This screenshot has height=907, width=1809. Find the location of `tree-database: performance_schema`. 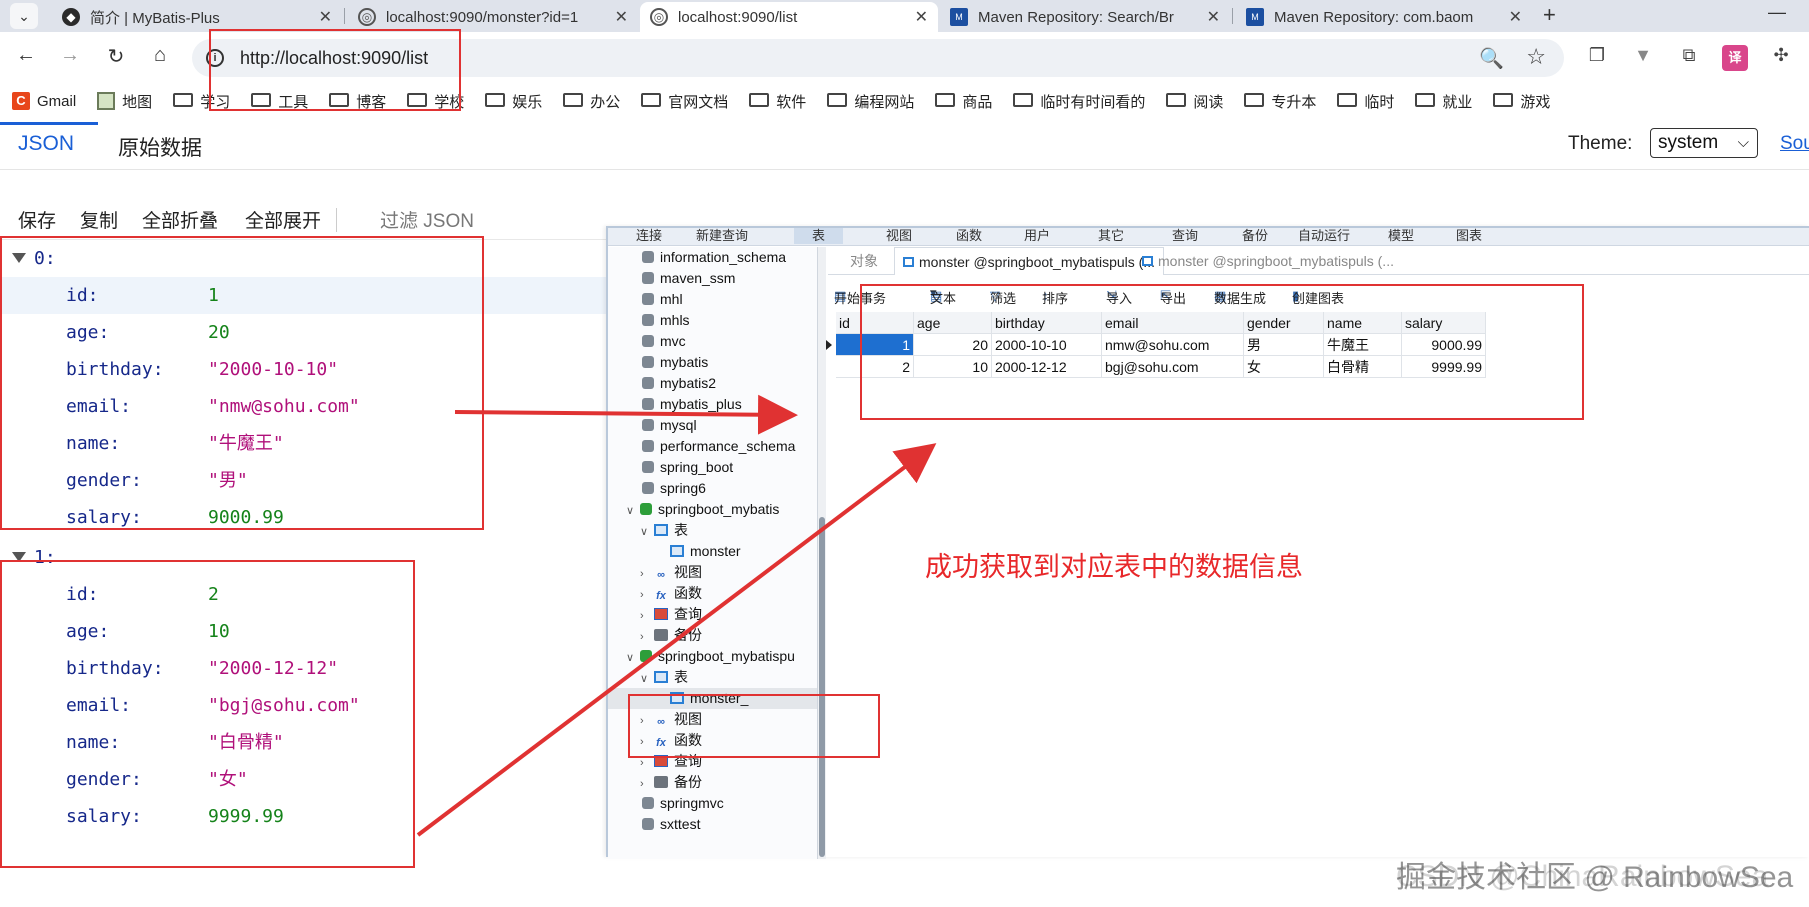

tree-database: performance_schema is located at coordinates (712, 446).